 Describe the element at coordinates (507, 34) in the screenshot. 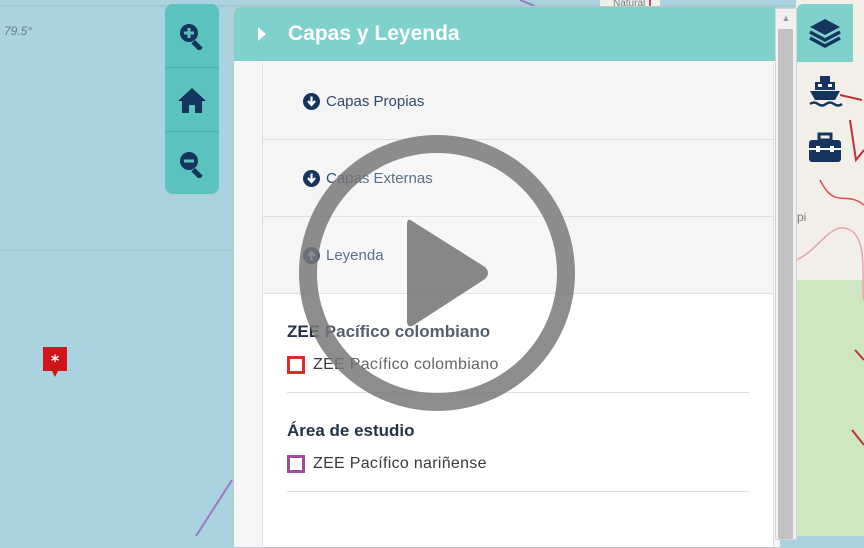

I see `panel-header: Capas y Leyenda` at that location.